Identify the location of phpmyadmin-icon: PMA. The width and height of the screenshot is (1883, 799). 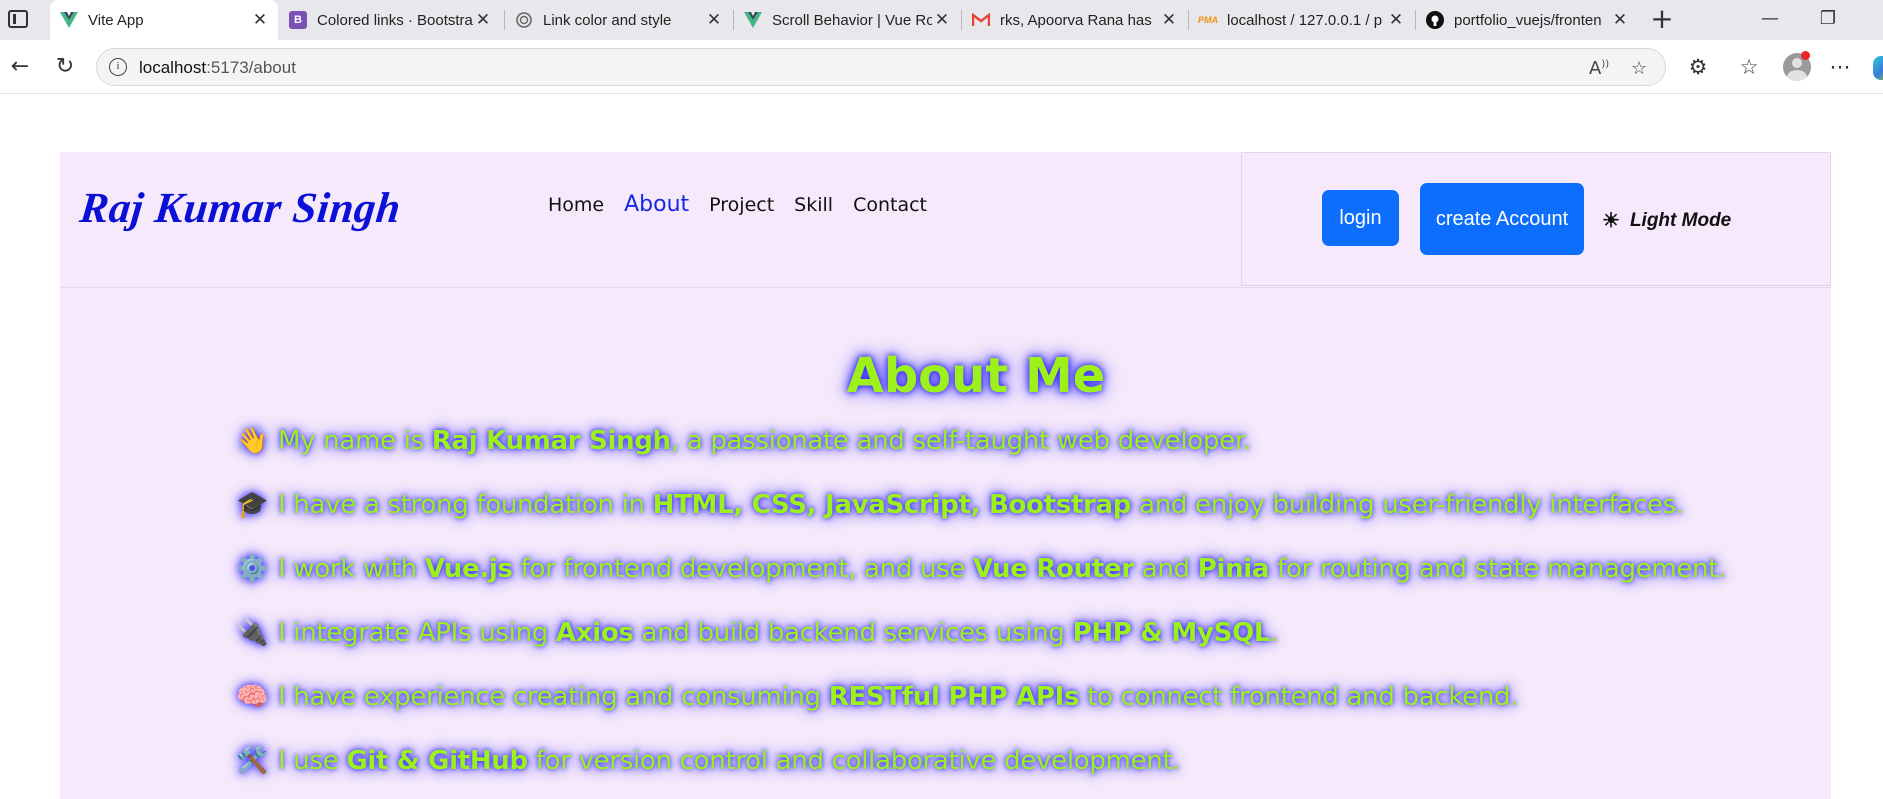
(1208, 20).